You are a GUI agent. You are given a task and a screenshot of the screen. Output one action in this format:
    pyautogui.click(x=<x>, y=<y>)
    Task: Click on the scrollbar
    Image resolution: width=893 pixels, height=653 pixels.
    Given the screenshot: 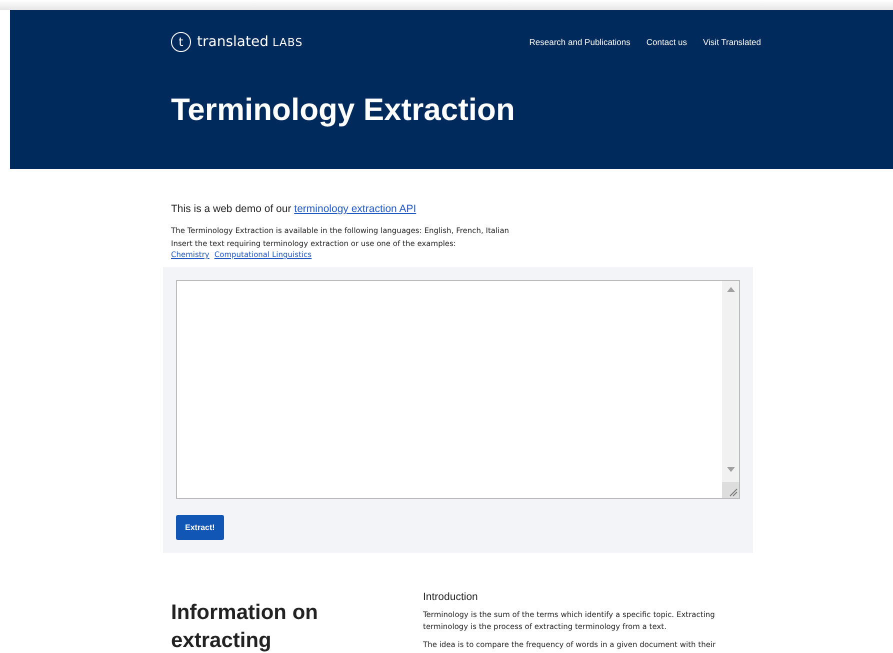 What is the action you would take?
    pyautogui.click(x=730, y=389)
    